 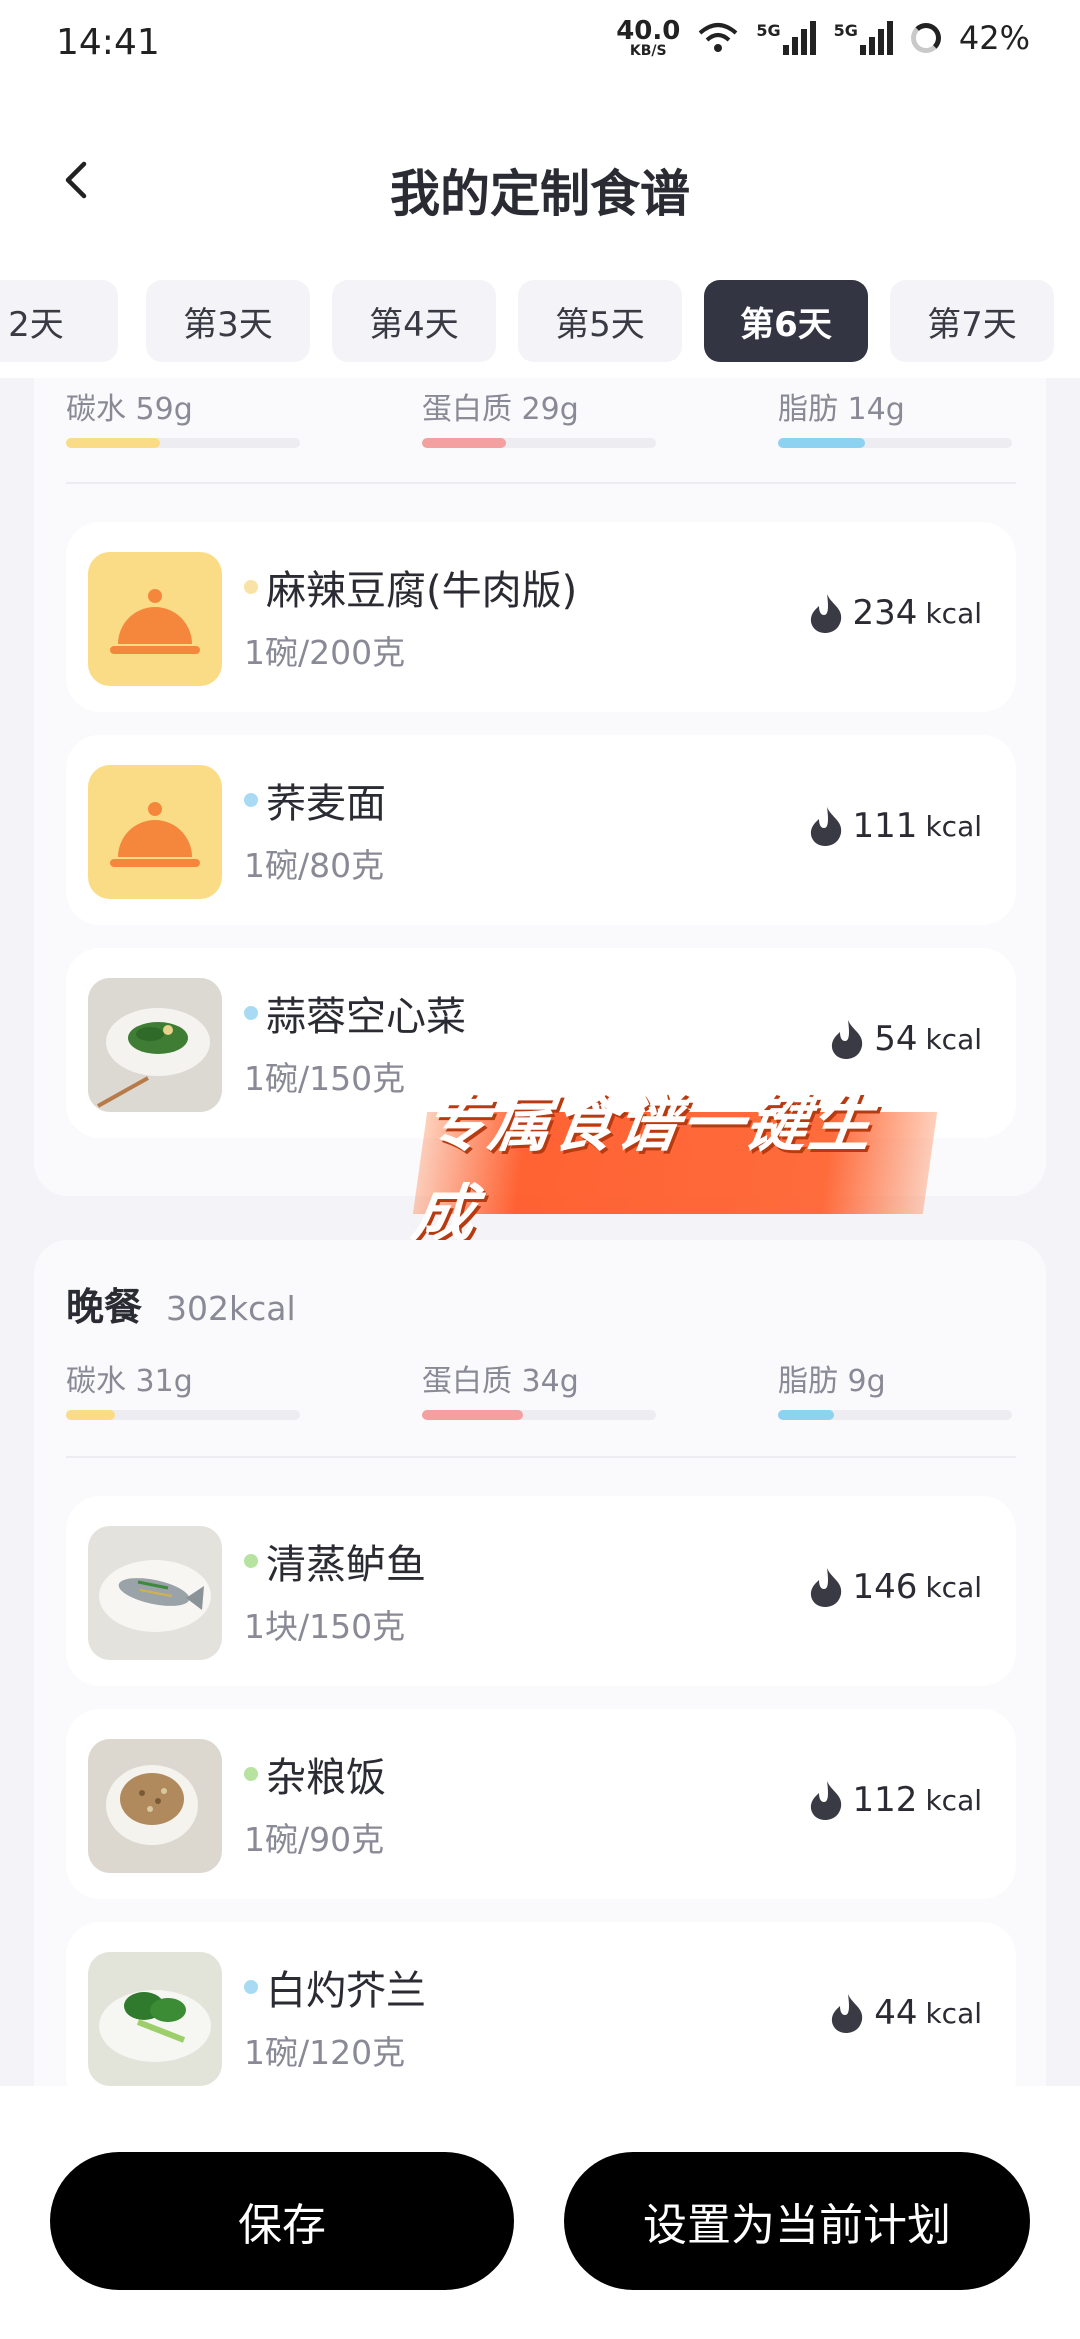 I want to click on food-item: 清蒸鲈鱼 1块/150克 146 kcal, so click(x=541, y=1591).